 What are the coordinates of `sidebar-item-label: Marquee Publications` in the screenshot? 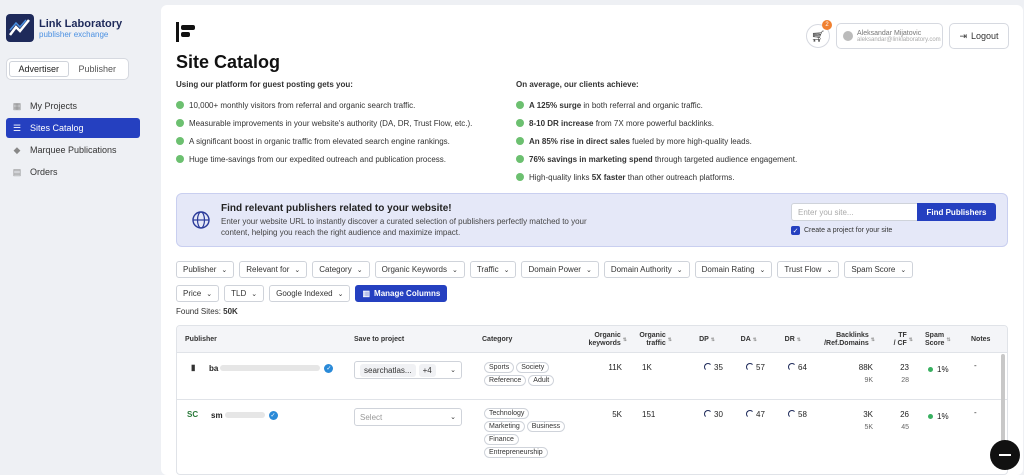 It's located at (73, 150).